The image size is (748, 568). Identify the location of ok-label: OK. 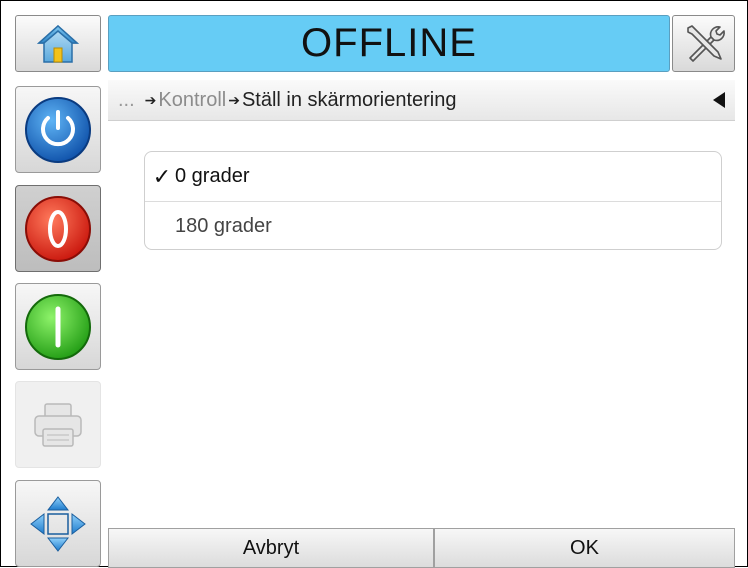
(584, 547).